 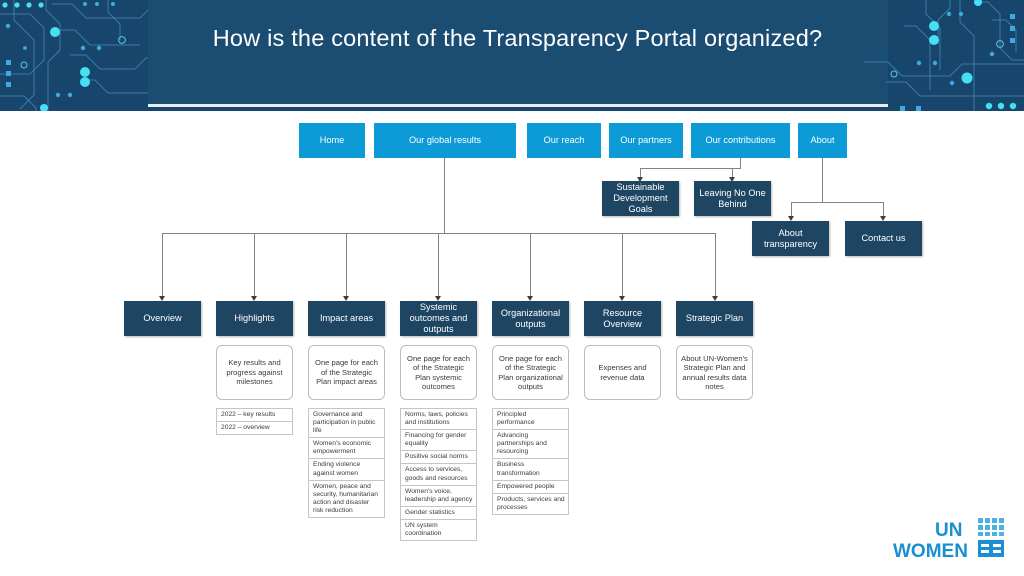 I want to click on nav-node-label: Home, so click(x=332, y=140).